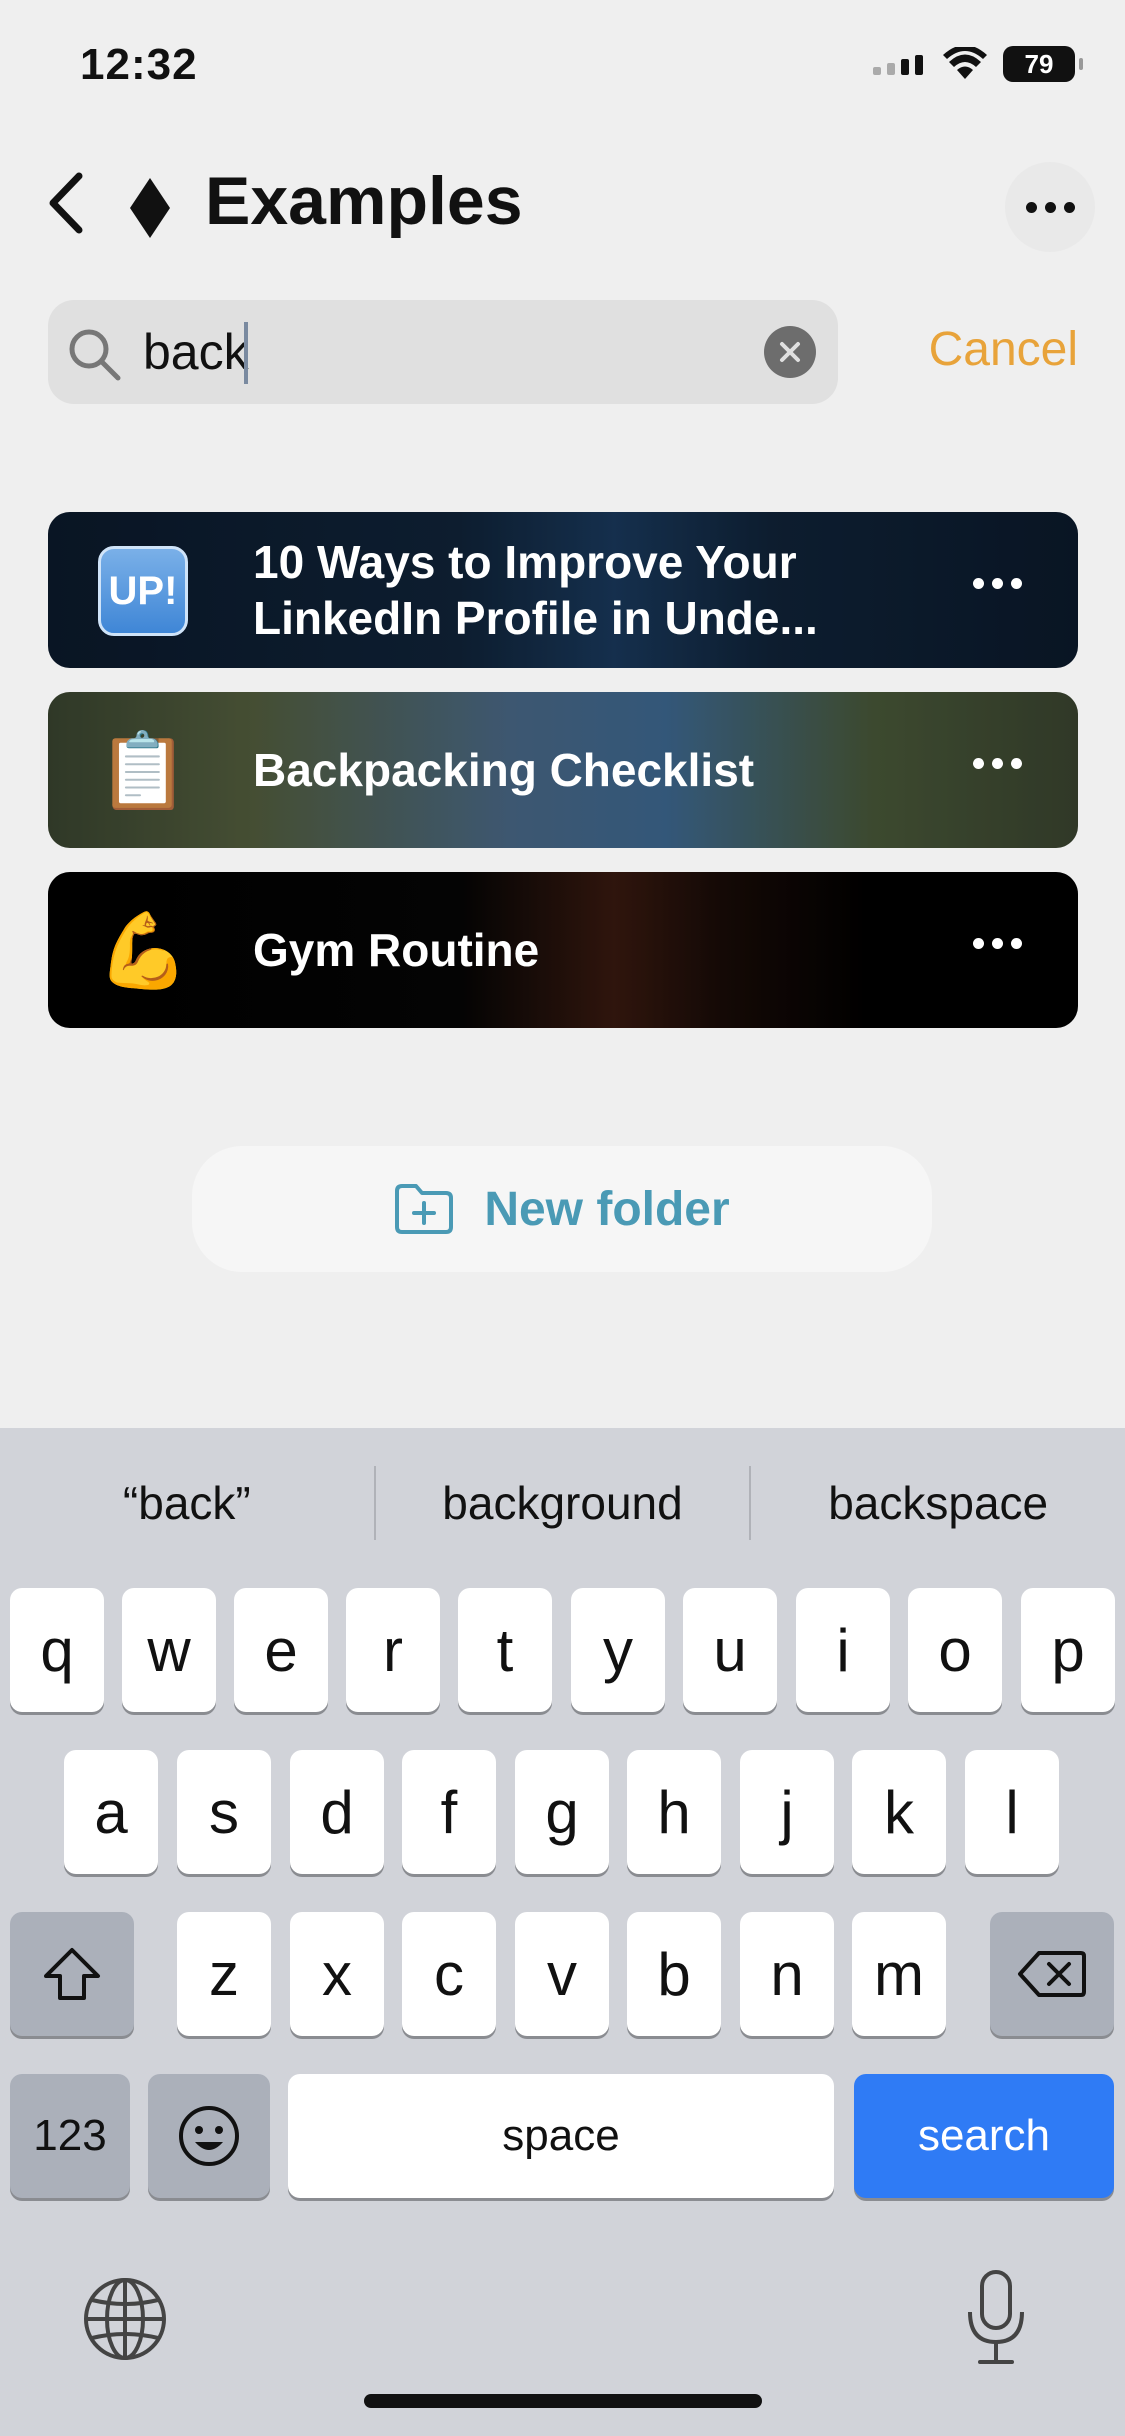  I want to click on more-options-button, so click(1050, 207).